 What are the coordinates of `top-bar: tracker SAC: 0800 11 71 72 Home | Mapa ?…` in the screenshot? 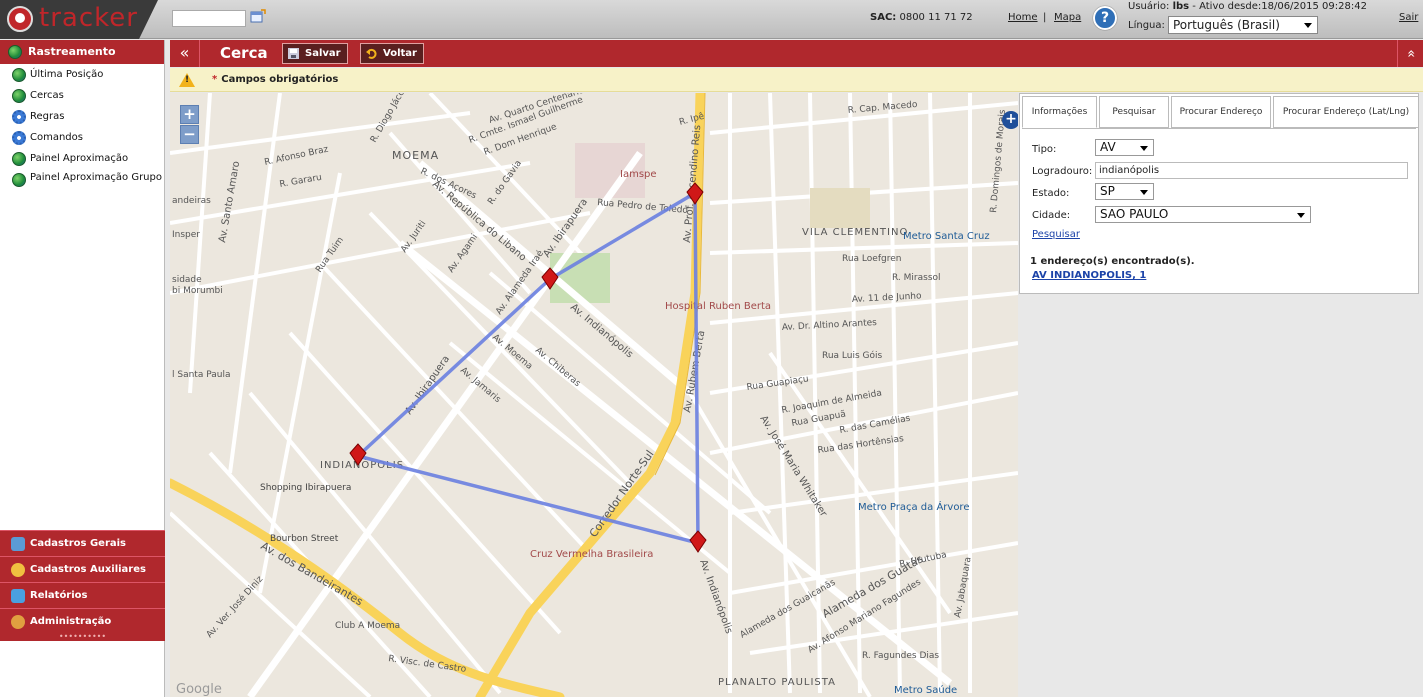 It's located at (711, 19).